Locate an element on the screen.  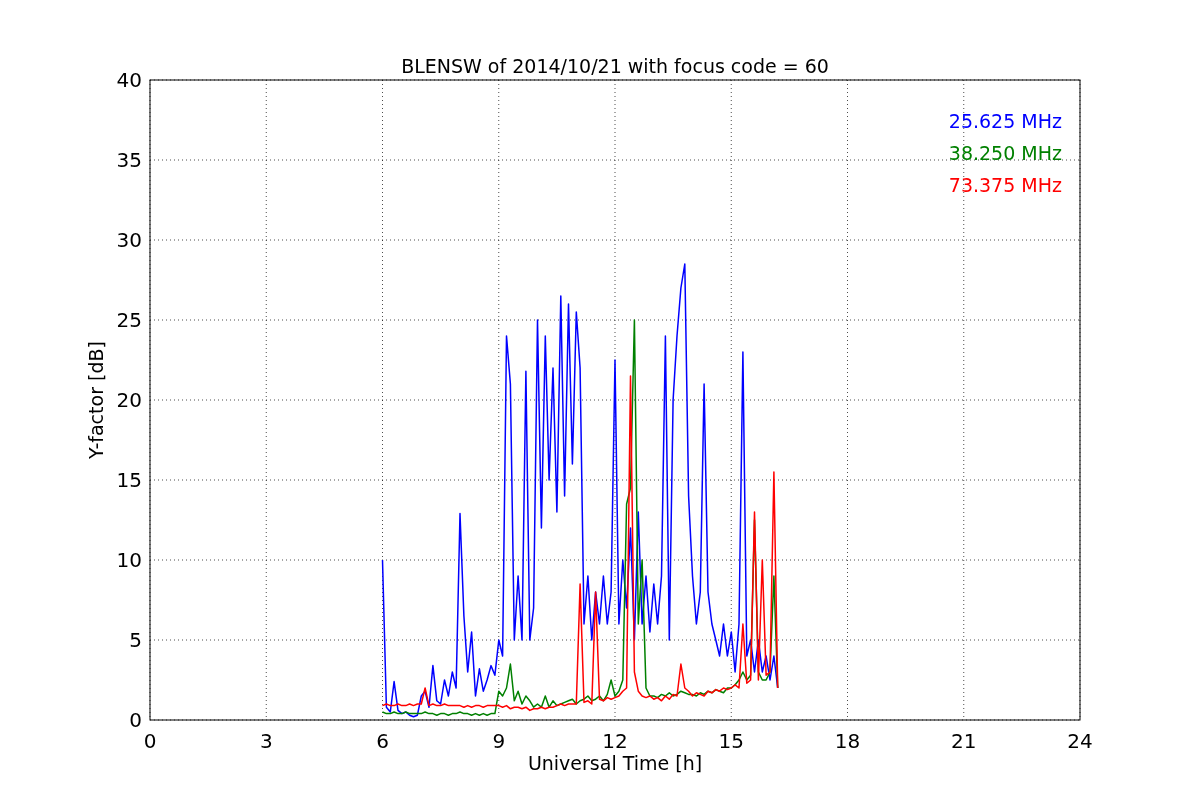
tick-label: 6 is located at coordinates (382, 741).